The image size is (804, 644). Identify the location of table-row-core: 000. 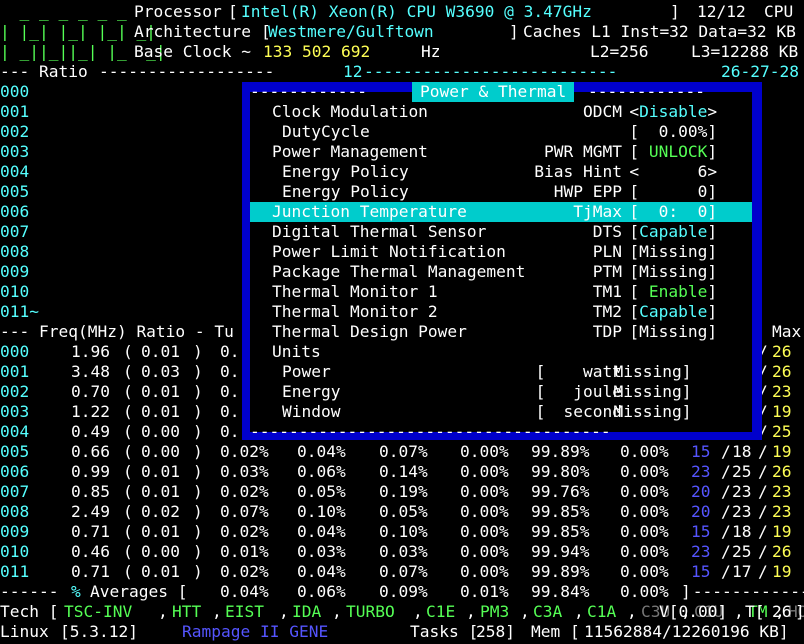
(15, 351).